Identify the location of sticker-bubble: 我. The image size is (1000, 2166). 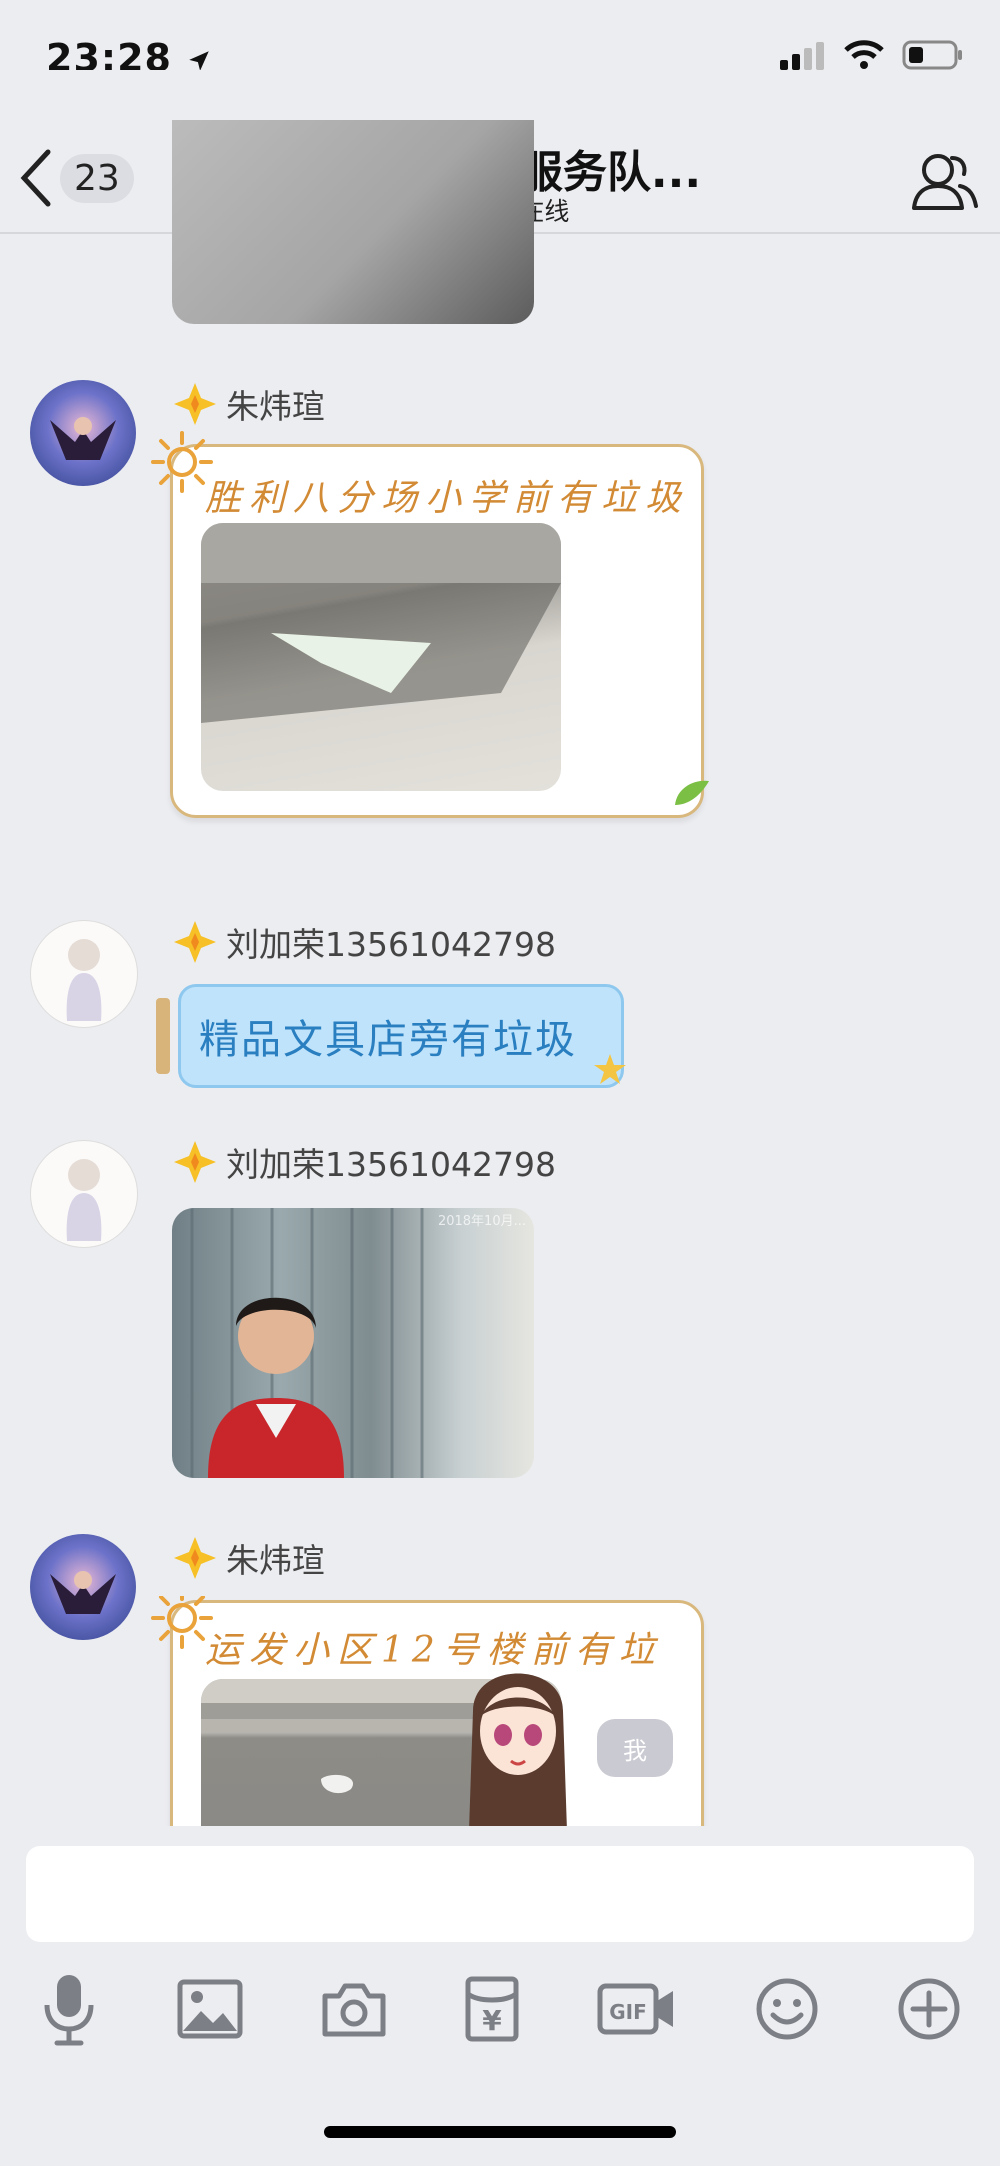
(635, 1748).